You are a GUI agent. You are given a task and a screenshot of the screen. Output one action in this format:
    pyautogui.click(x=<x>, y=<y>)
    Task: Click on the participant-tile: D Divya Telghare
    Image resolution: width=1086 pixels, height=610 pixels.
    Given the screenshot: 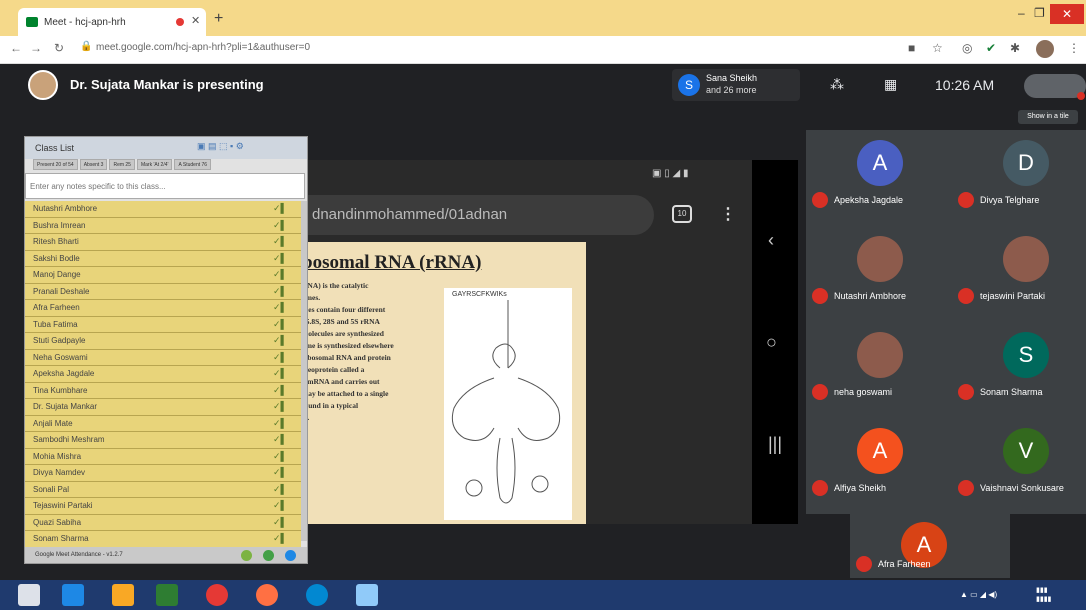 What is the action you would take?
    pyautogui.click(x=1019, y=178)
    